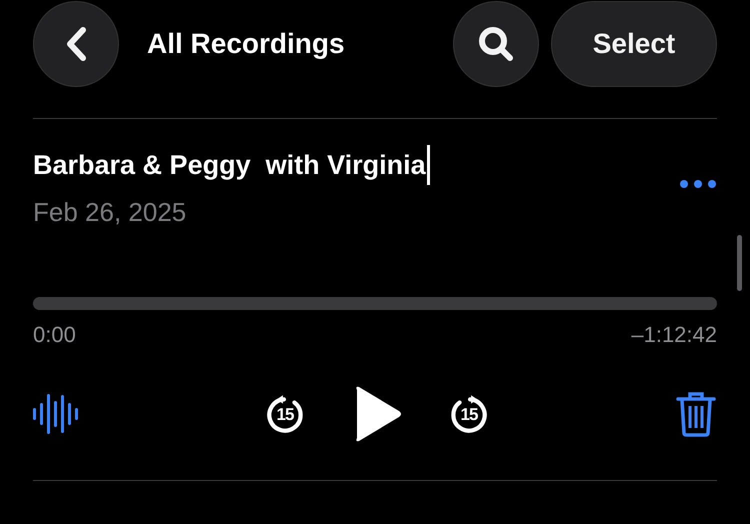 The image size is (750, 524). Describe the element at coordinates (285, 414) in the screenshot. I see `skip-back-button: 15` at that location.